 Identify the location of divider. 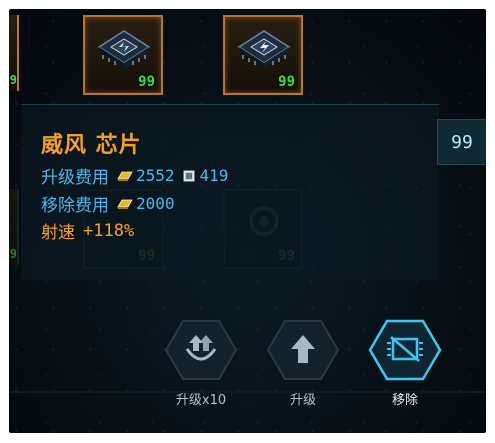
(247, 392).